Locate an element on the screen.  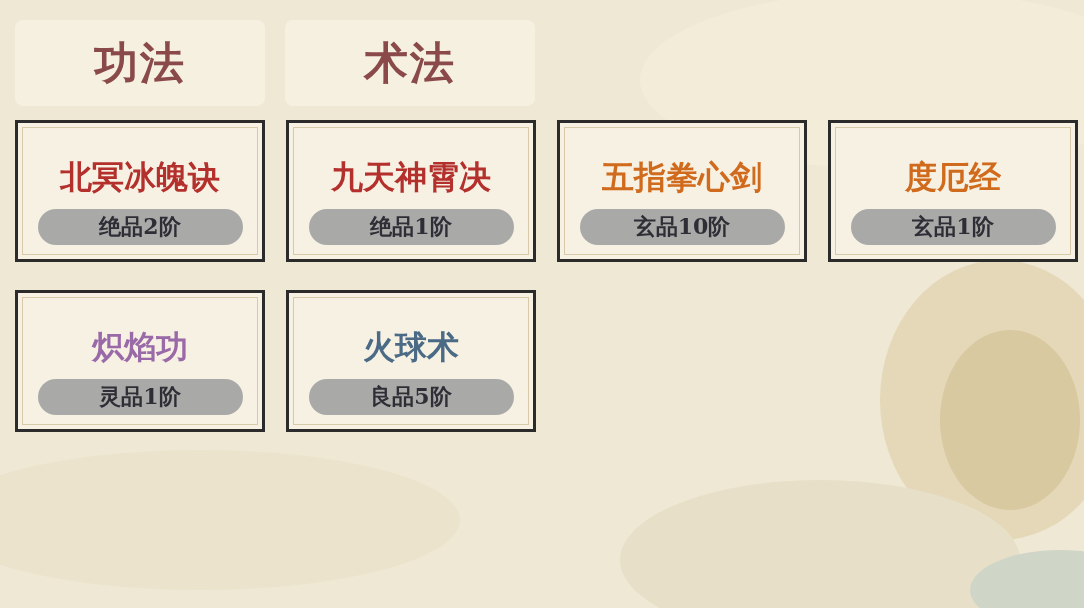
technique-card: 五指拳心剑 玄品10阶 is located at coordinates (682, 191).